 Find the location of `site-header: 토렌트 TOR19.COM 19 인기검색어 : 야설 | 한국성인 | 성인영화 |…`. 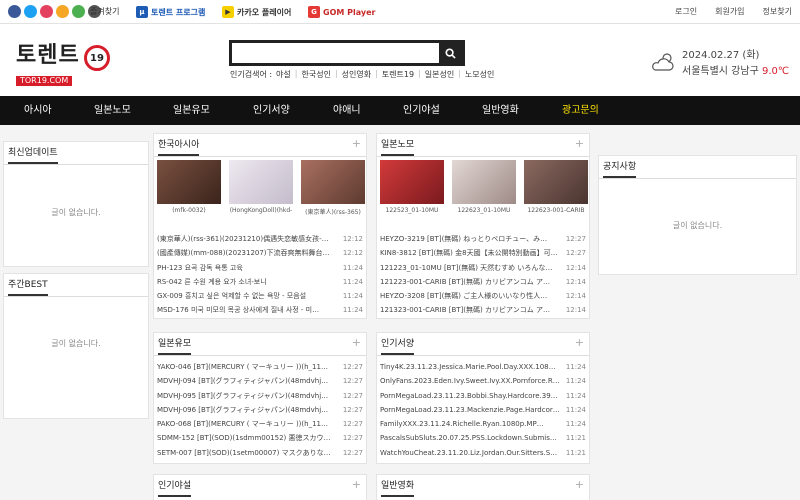

site-header: 토렌트 TOR19.COM 19 인기검색어 : 야설 | 한국성인 | 성인영화 |… is located at coordinates (400, 60).